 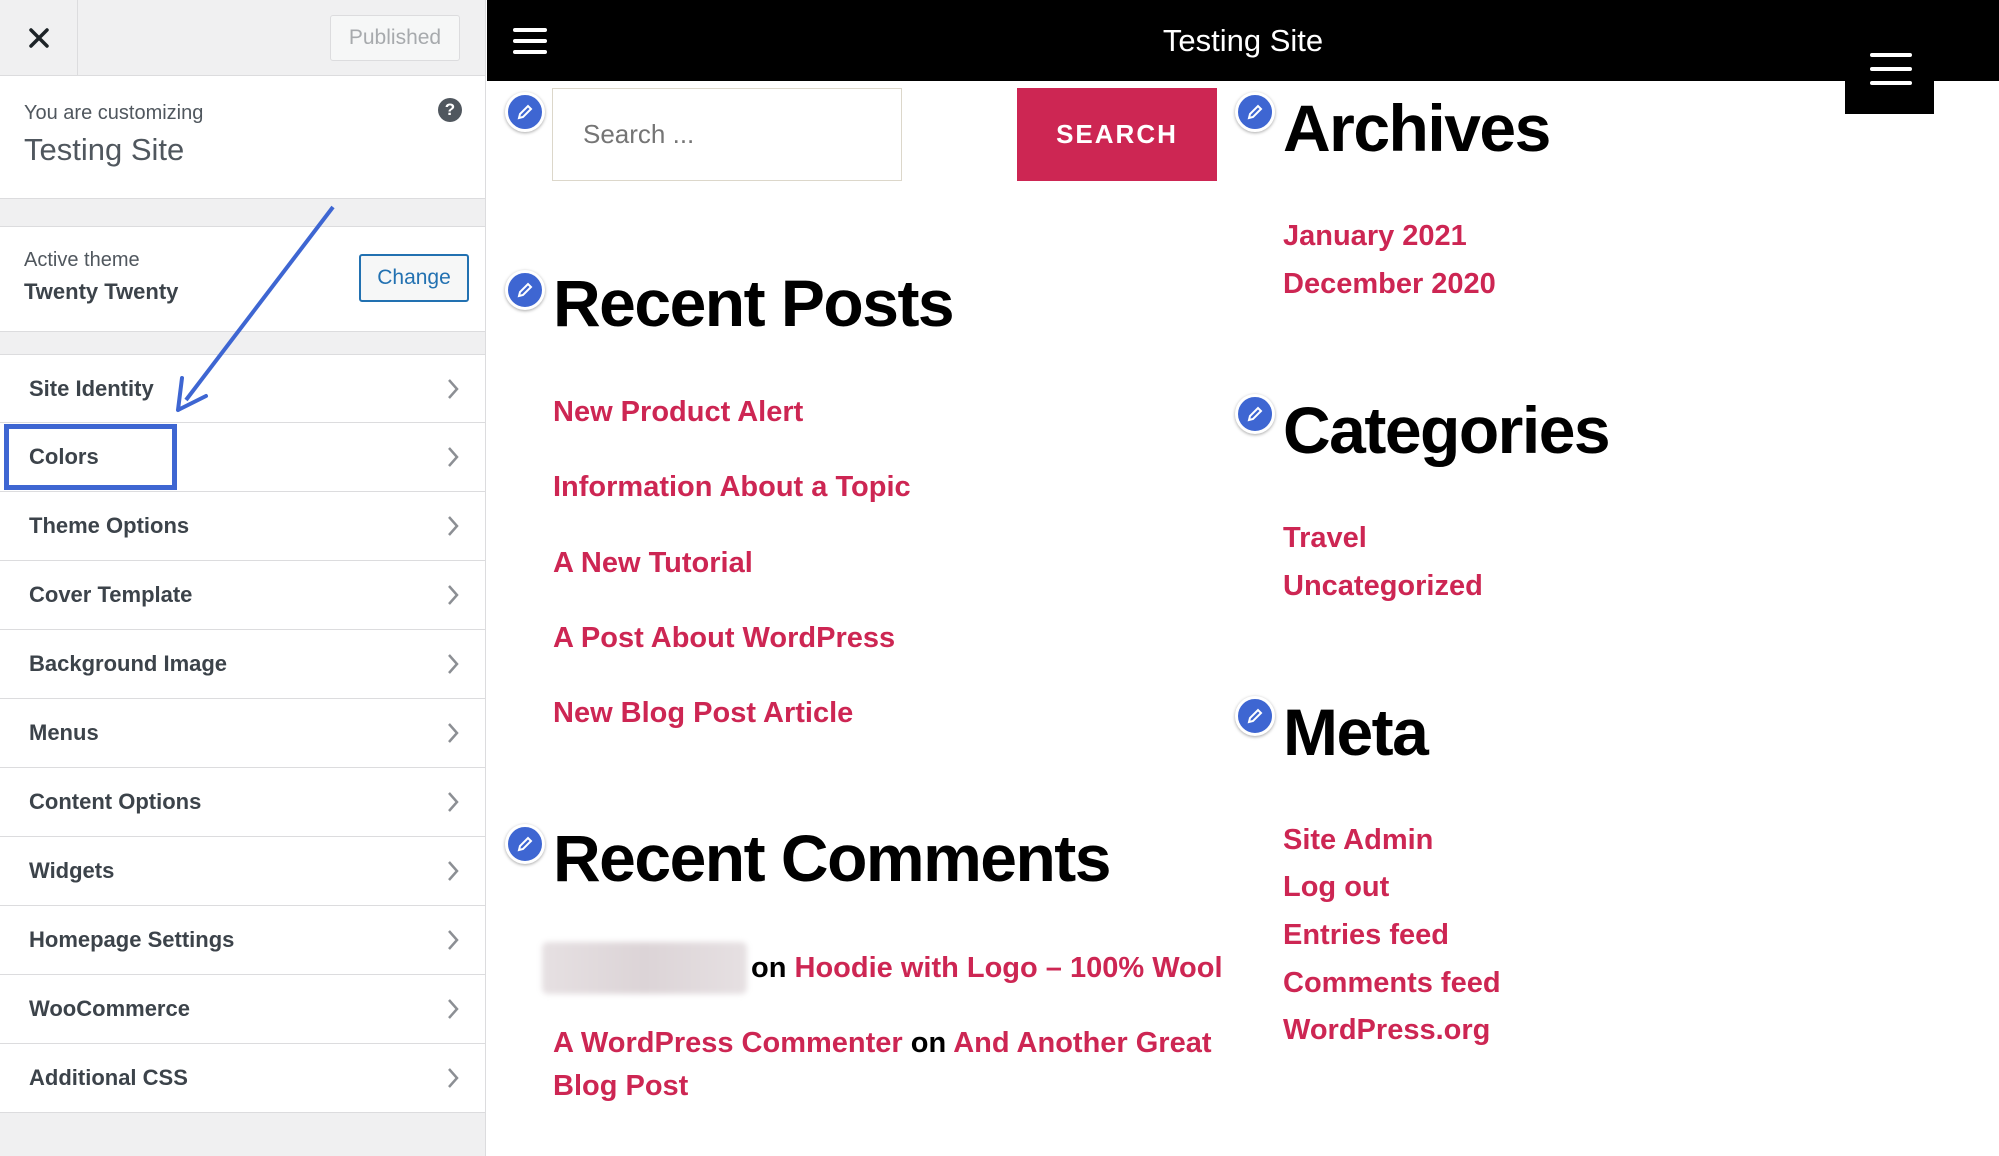 I want to click on panel-background-image: Background Image, so click(x=242, y=664).